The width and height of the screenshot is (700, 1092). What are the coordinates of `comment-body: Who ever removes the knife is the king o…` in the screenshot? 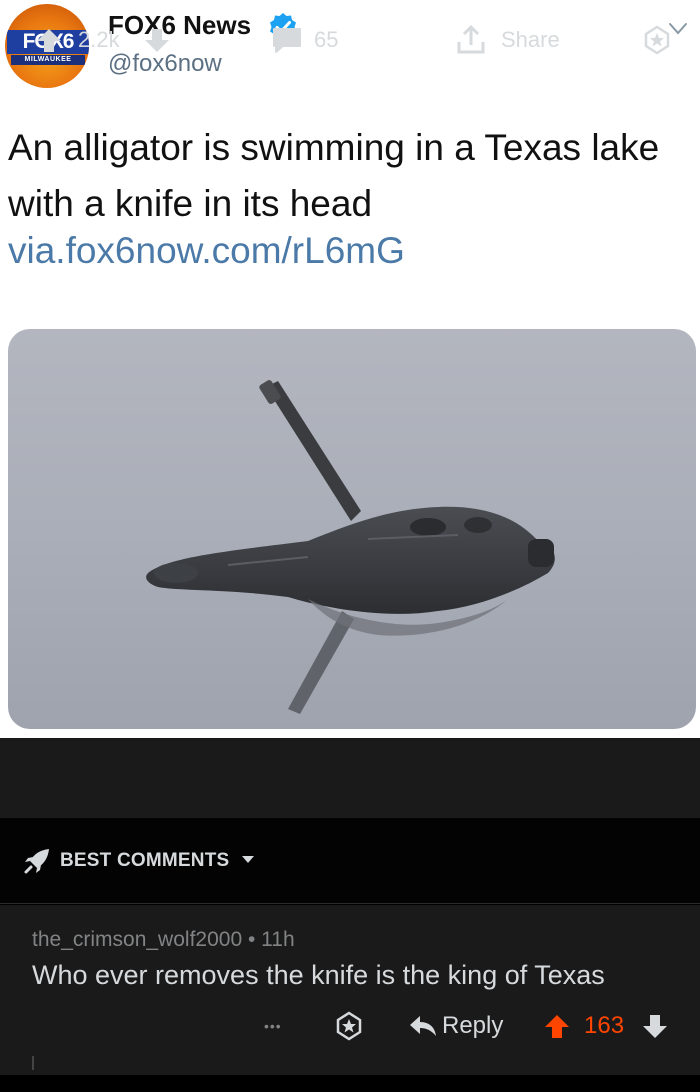 It's located at (318, 975).